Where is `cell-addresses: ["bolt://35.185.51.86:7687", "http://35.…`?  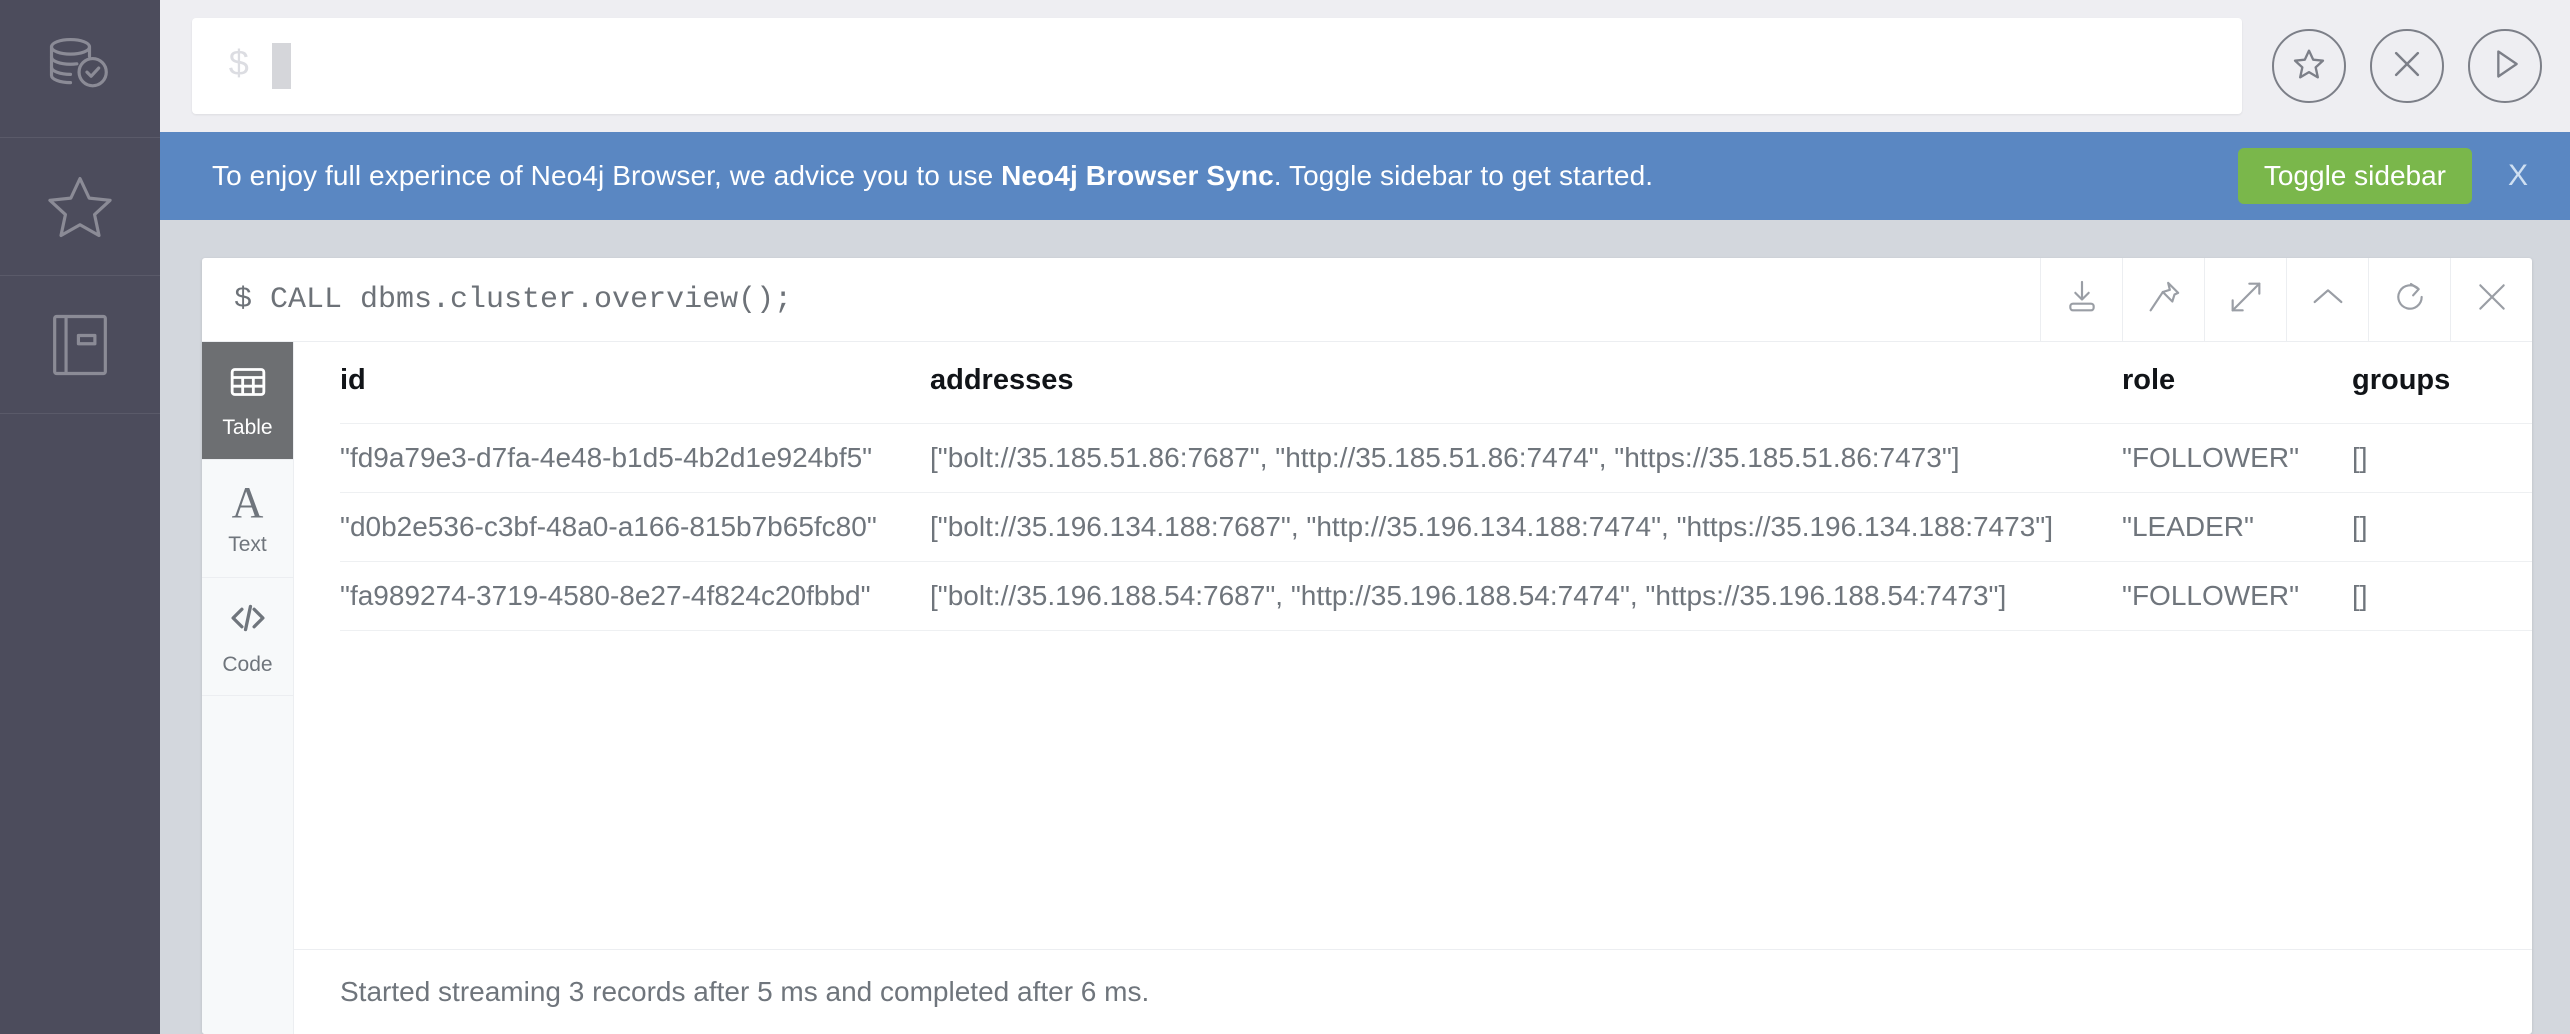 cell-addresses: ["bolt://35.185.51.86:7687", "http://35.… is located at coordinates (1526, 458).